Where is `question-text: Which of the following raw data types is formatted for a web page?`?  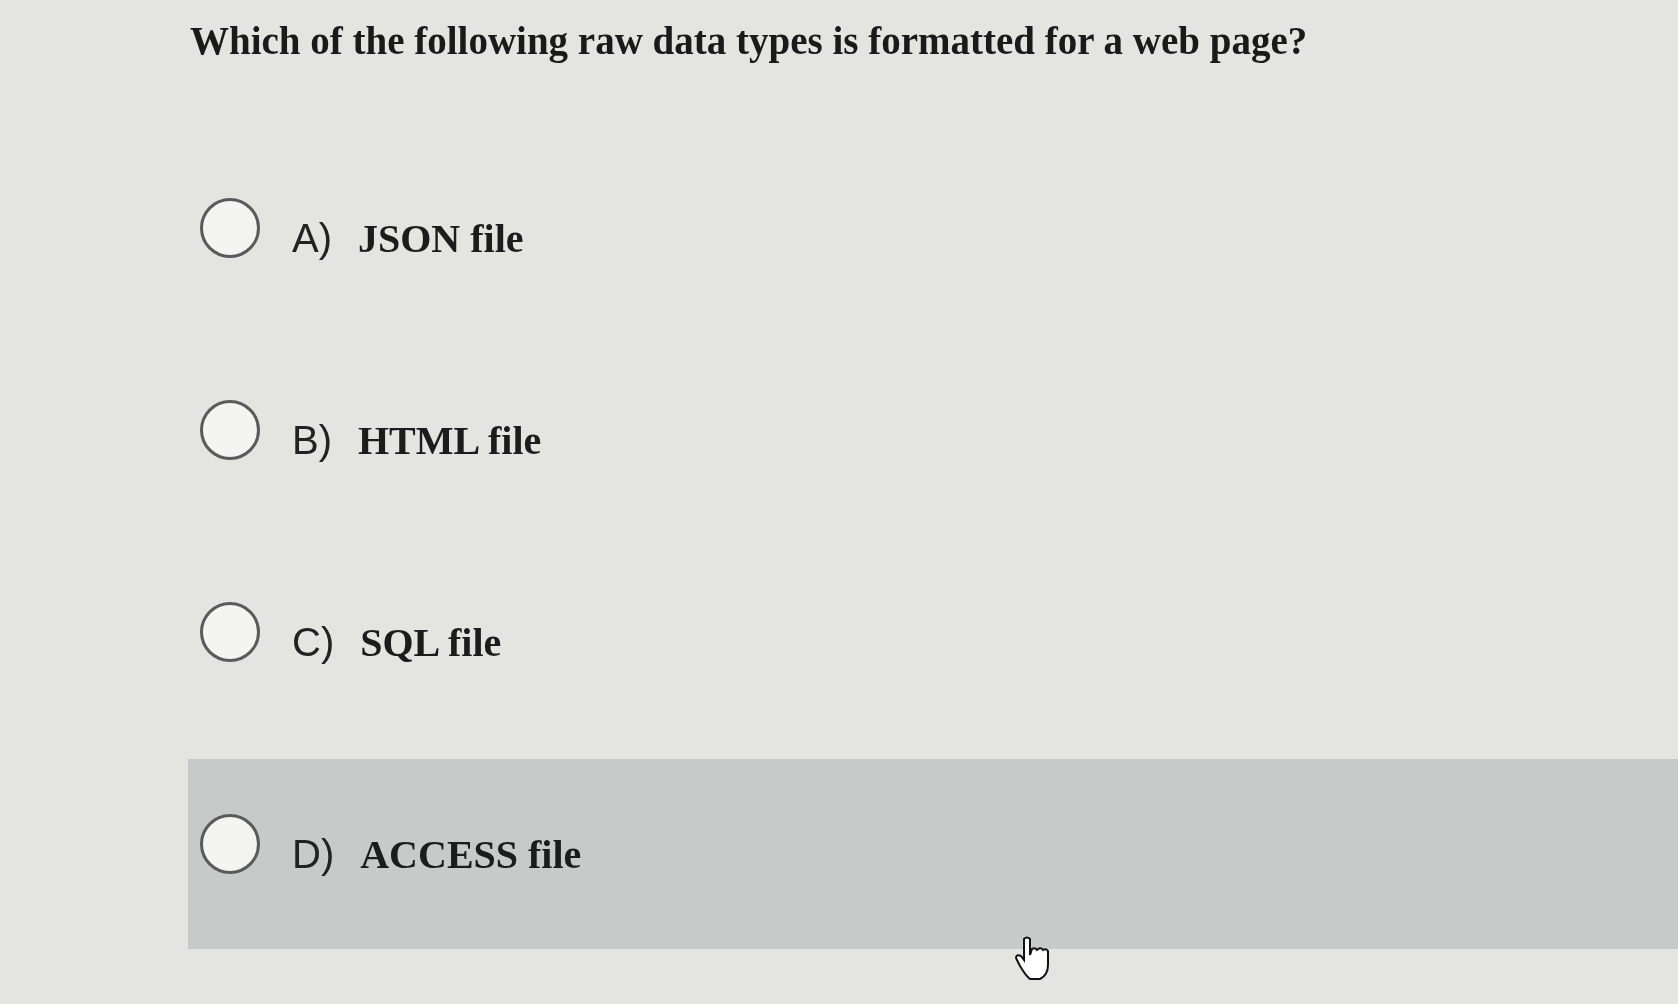 question-text: Which of the following raw data types is formatted for a web page? is located at coordinates (749, 40).